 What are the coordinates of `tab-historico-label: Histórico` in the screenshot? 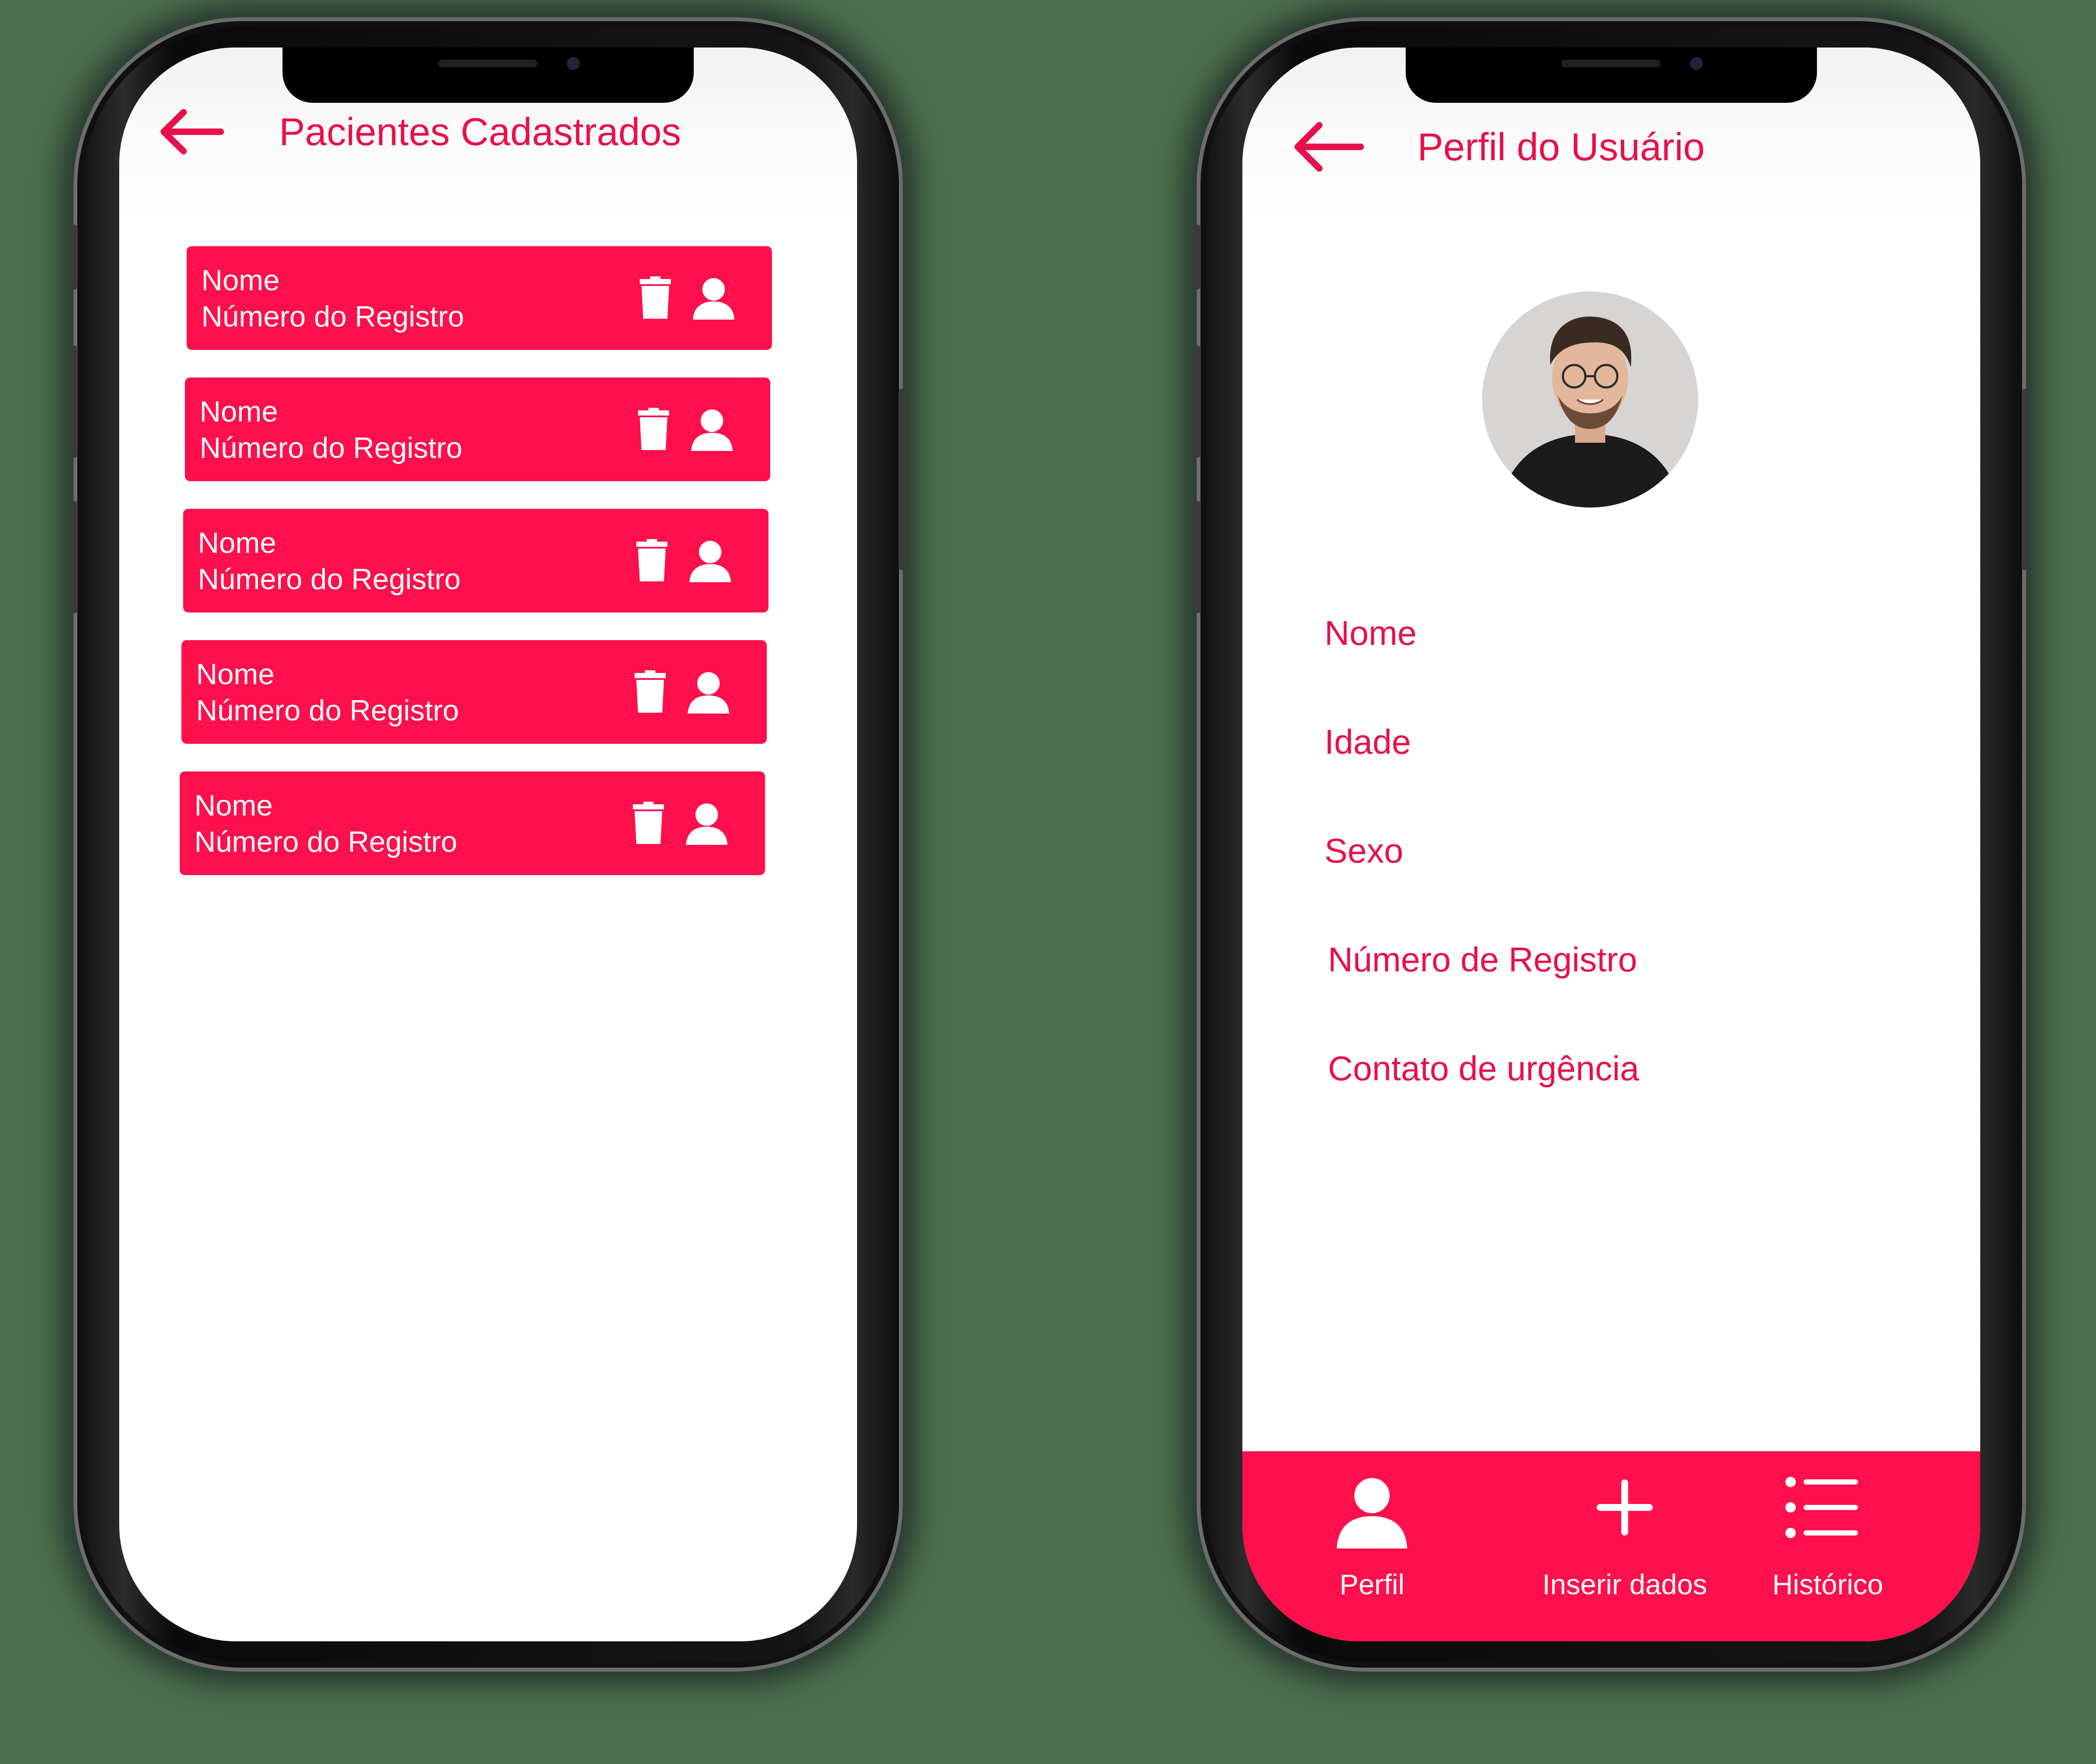 It's located at (1827, 1584).